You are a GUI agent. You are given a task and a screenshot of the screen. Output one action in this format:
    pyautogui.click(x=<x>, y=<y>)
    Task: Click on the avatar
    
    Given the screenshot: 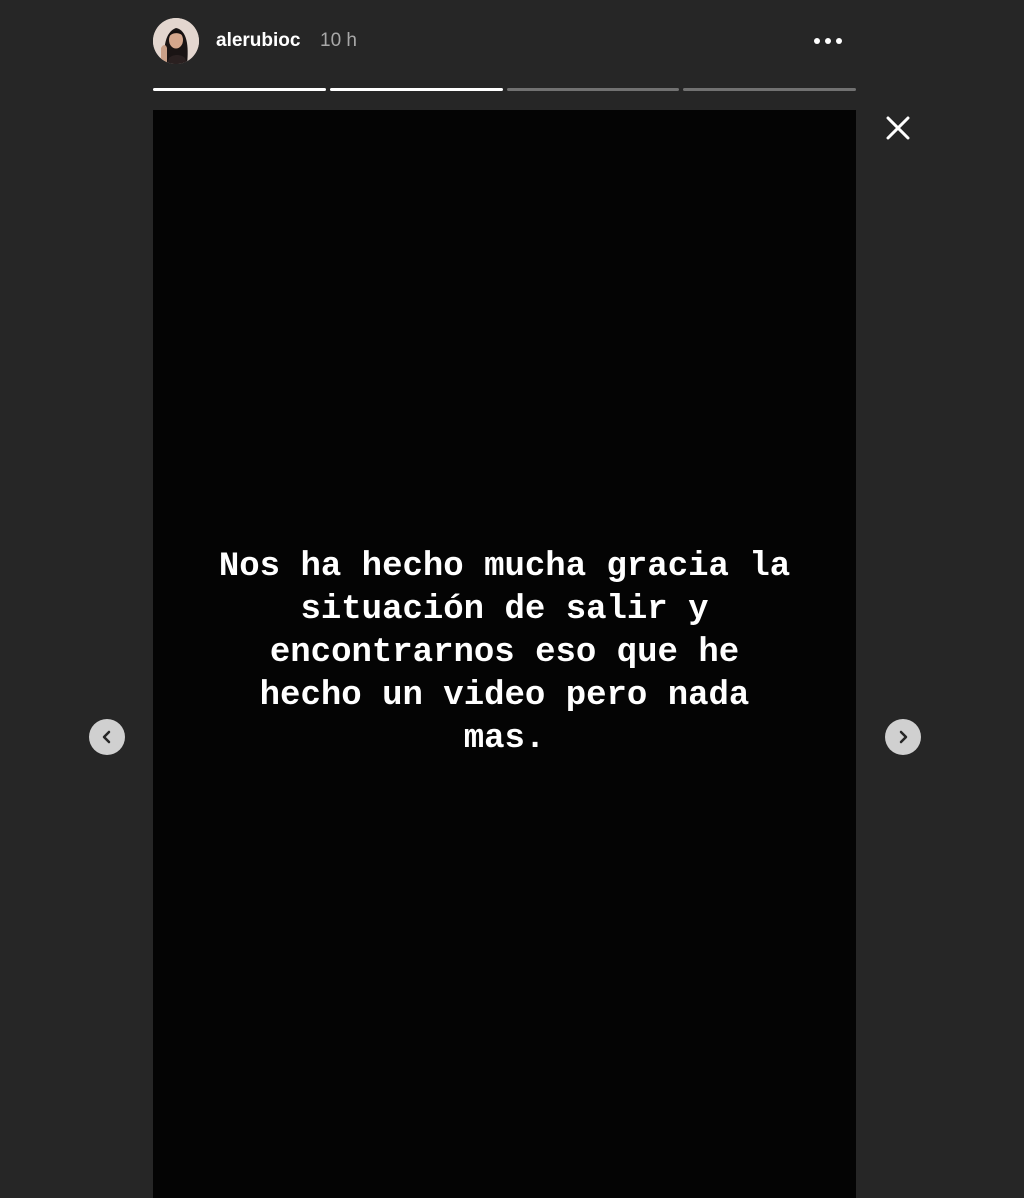 What is the action you would take?
    pyautogui.click(x=176, y=41)
    